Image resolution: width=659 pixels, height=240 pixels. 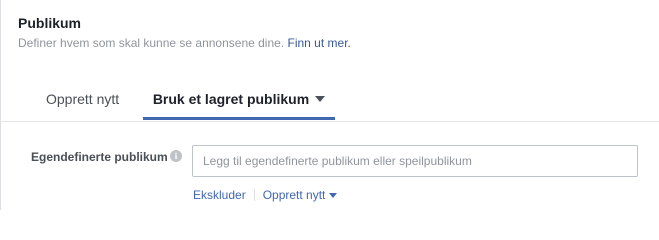 What do you see at coordinates (176, 156) in the screenshot?
I see `info-icon: i` at bounding box center [176, 156].